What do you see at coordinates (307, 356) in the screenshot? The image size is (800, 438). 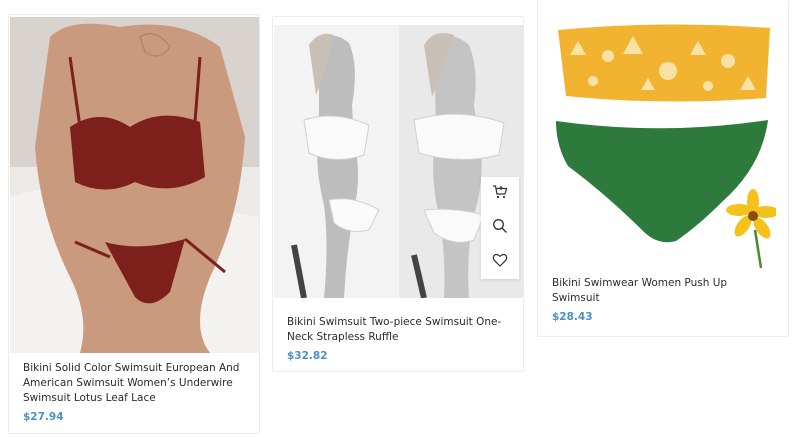 I see `product-price: $32.82` at bounding box center [307, 356].